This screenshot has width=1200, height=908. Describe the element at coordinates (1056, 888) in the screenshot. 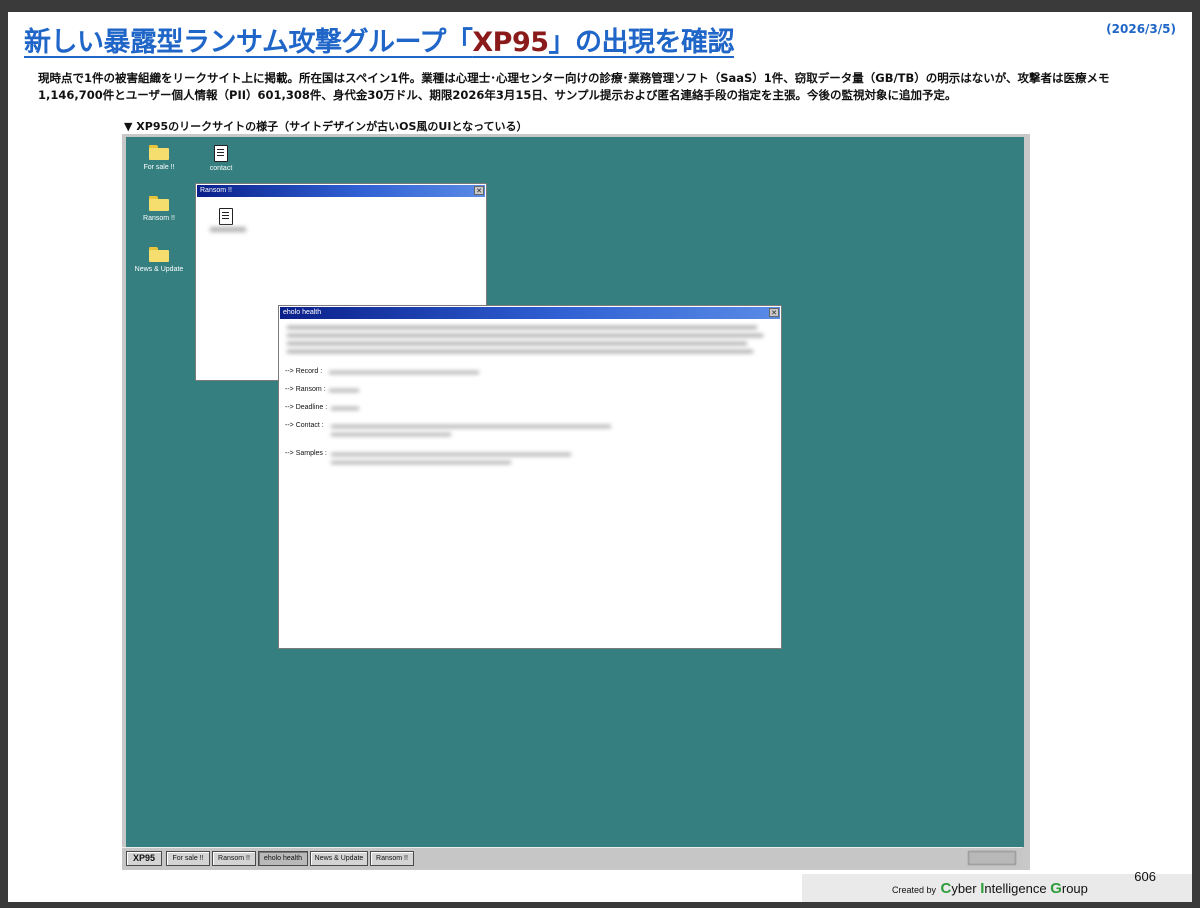

I see `org-letter: G` at that location.